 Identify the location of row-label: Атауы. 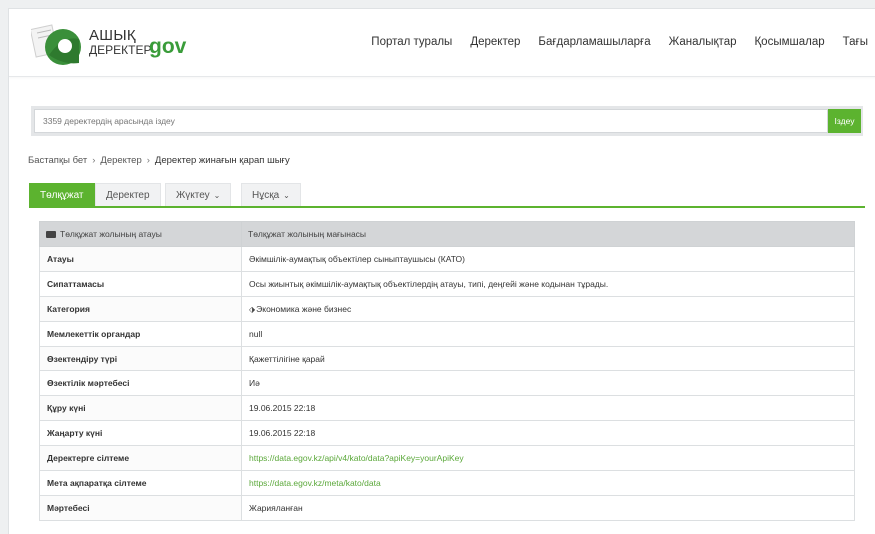
(140, 259).